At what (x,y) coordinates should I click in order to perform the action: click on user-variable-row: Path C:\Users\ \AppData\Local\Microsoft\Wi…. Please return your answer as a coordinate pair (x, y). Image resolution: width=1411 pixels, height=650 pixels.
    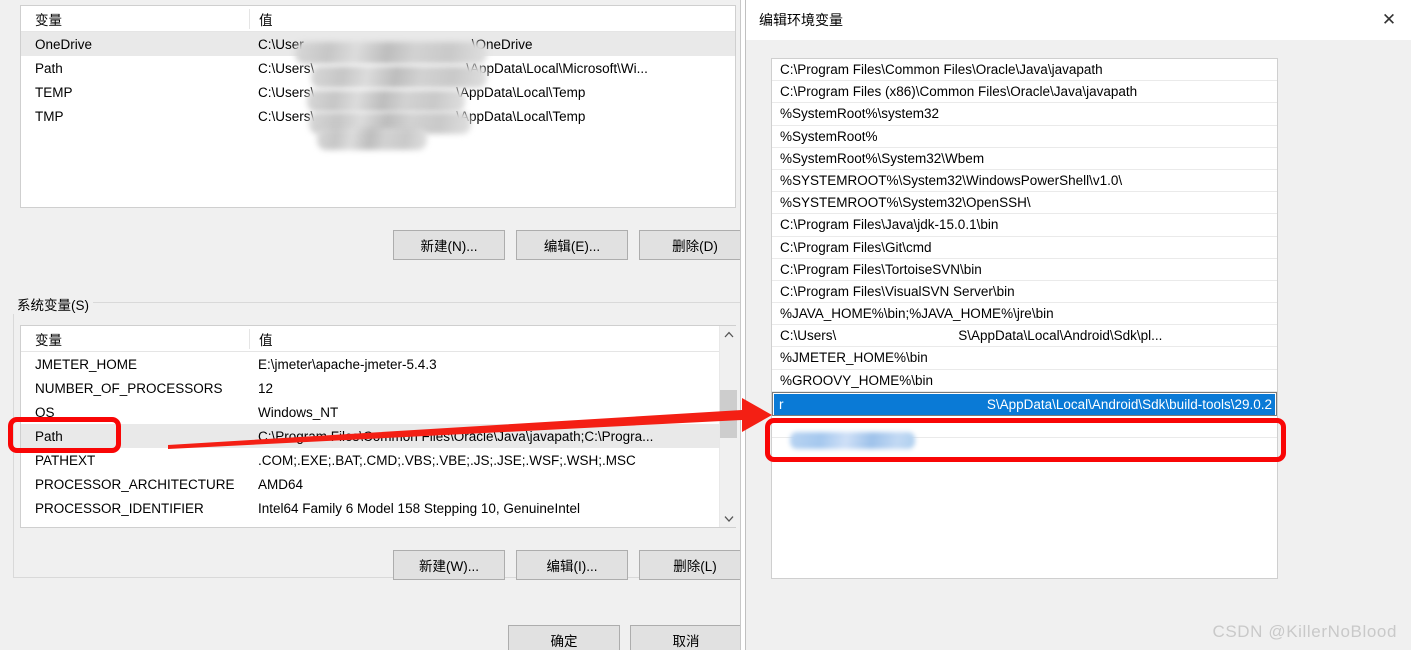
    Looking at the image, I should click on (378, 68).